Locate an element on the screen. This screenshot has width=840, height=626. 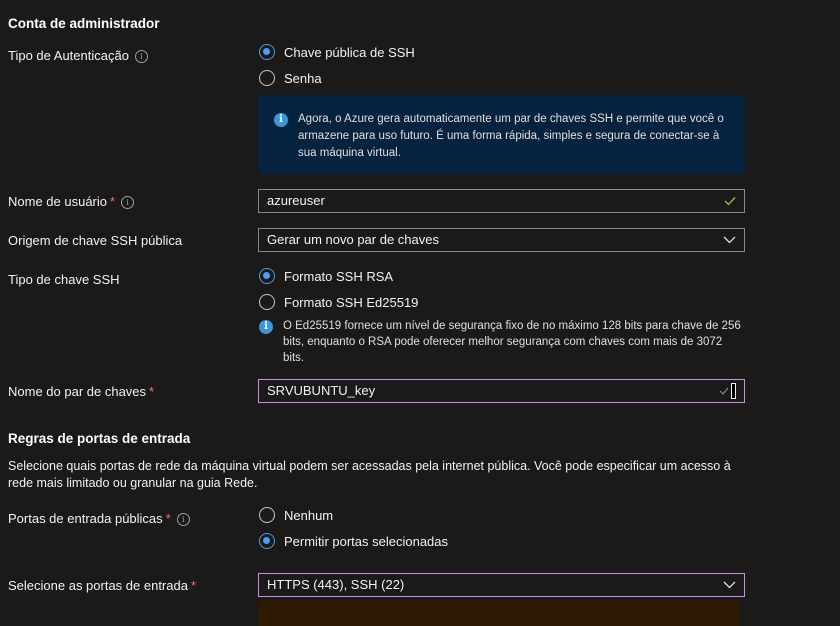
key-source-label: Origem de chave SSH pública is located at coordinates (95, 240).